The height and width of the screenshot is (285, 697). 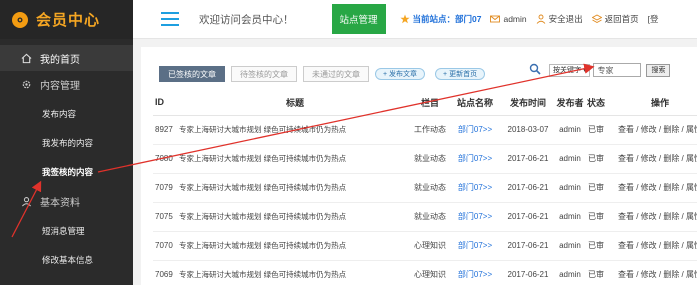 I want to click on sidebar-item-basic-info: 基本资料, so click(x=66, y=201).